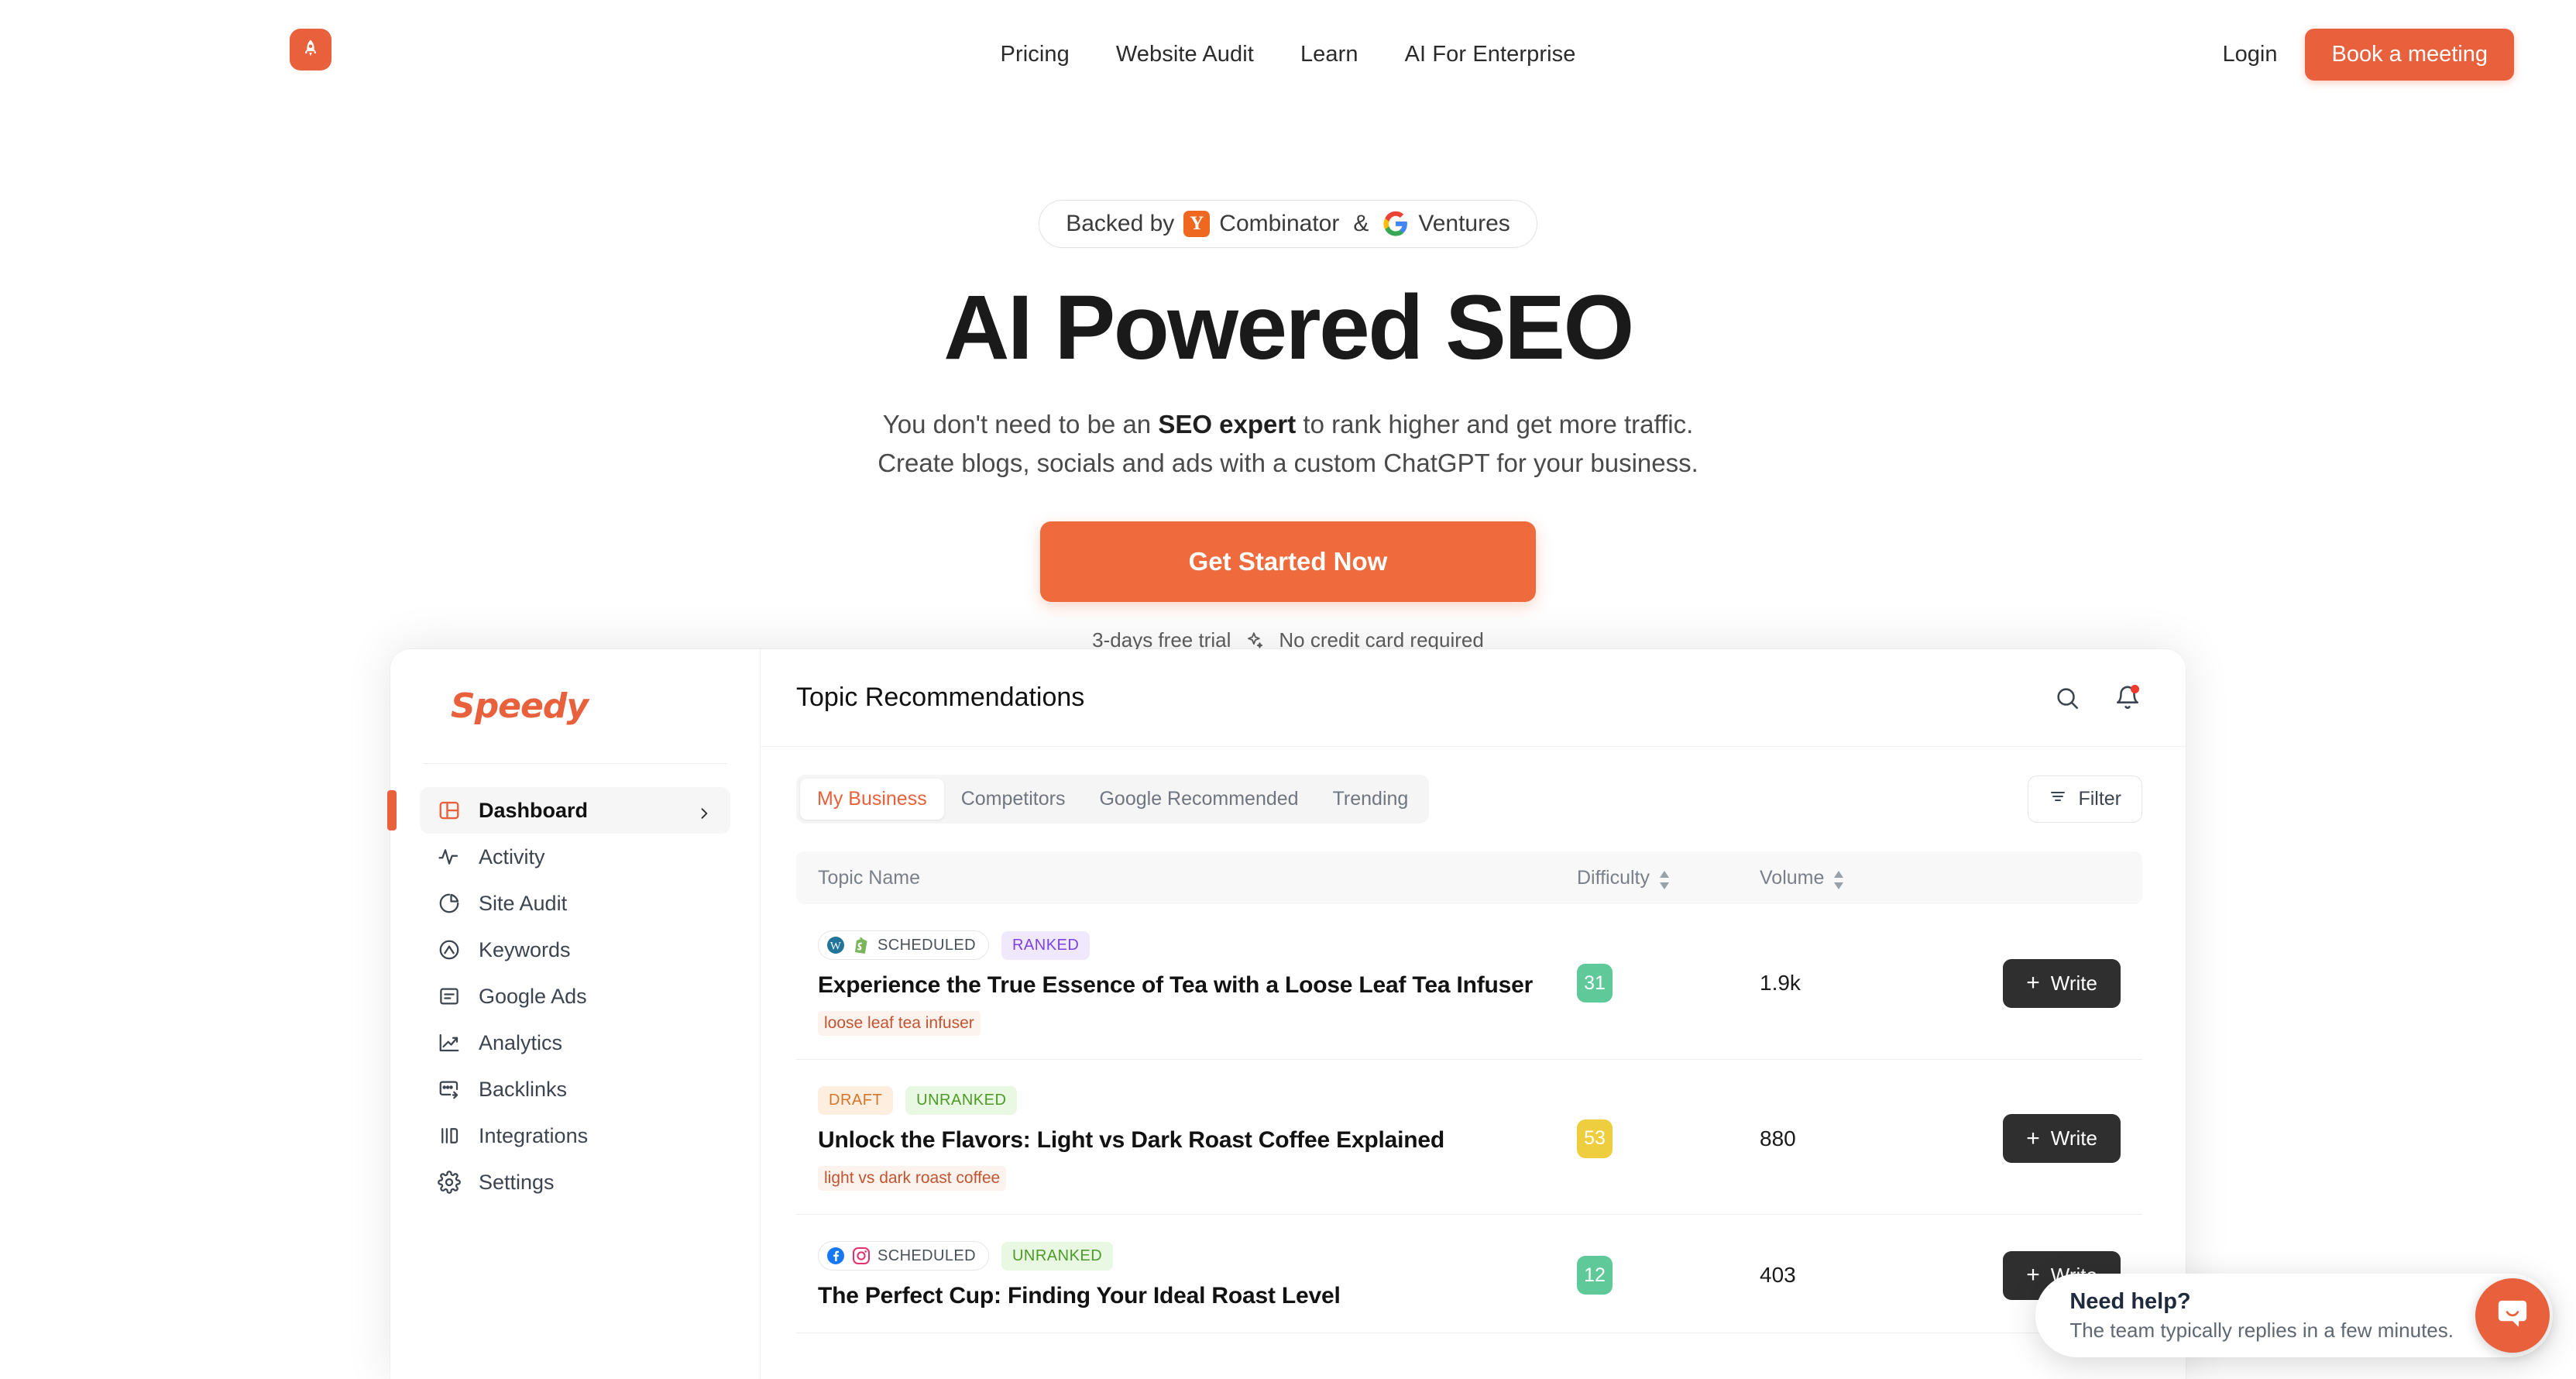 The height and width of the screenshot is (1379, 2576). What do you see at coordinates (1778, 1275) in the screenshot?
I see `volume-cell: 403` at bounding box center [1778, 1275].